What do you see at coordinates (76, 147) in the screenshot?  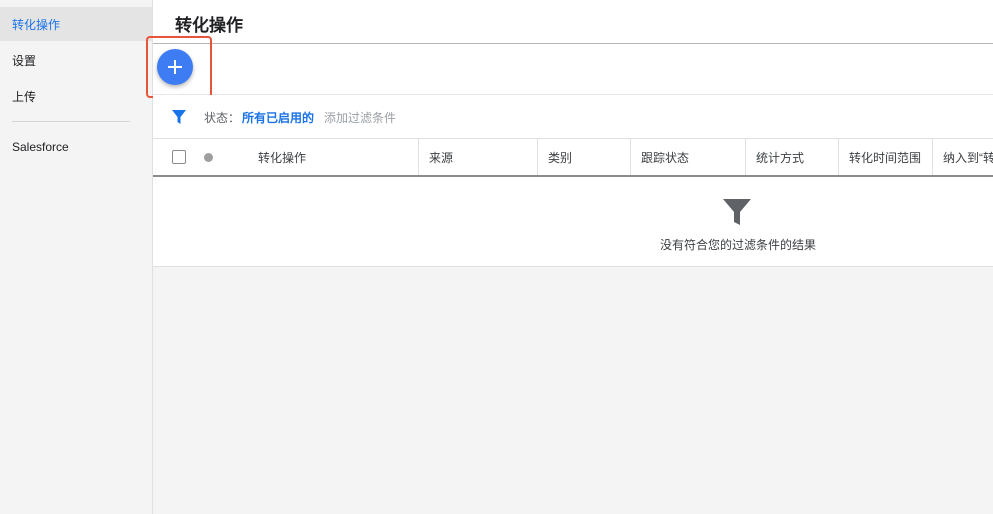 I see `sidebar-item-salesforce: Salesforce` at bounding box center [76, 147].